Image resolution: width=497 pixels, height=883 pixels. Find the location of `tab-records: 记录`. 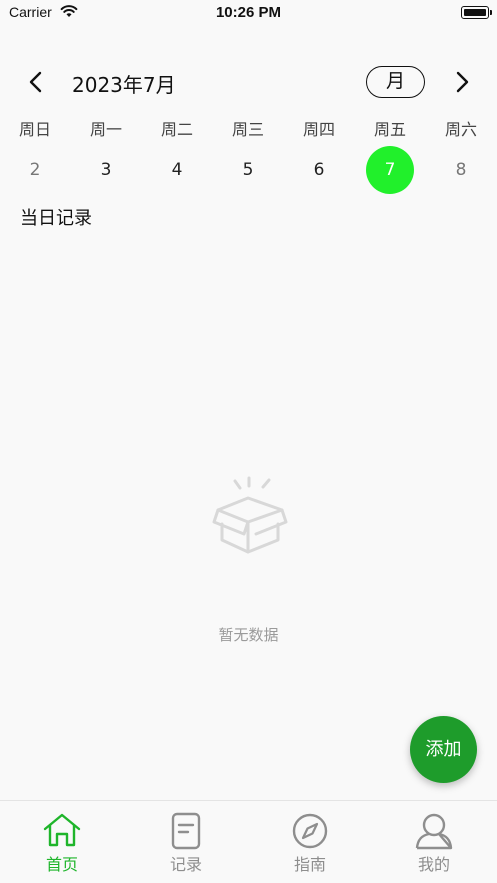

tab-records: 记录 is located at coordinates (186, 843).